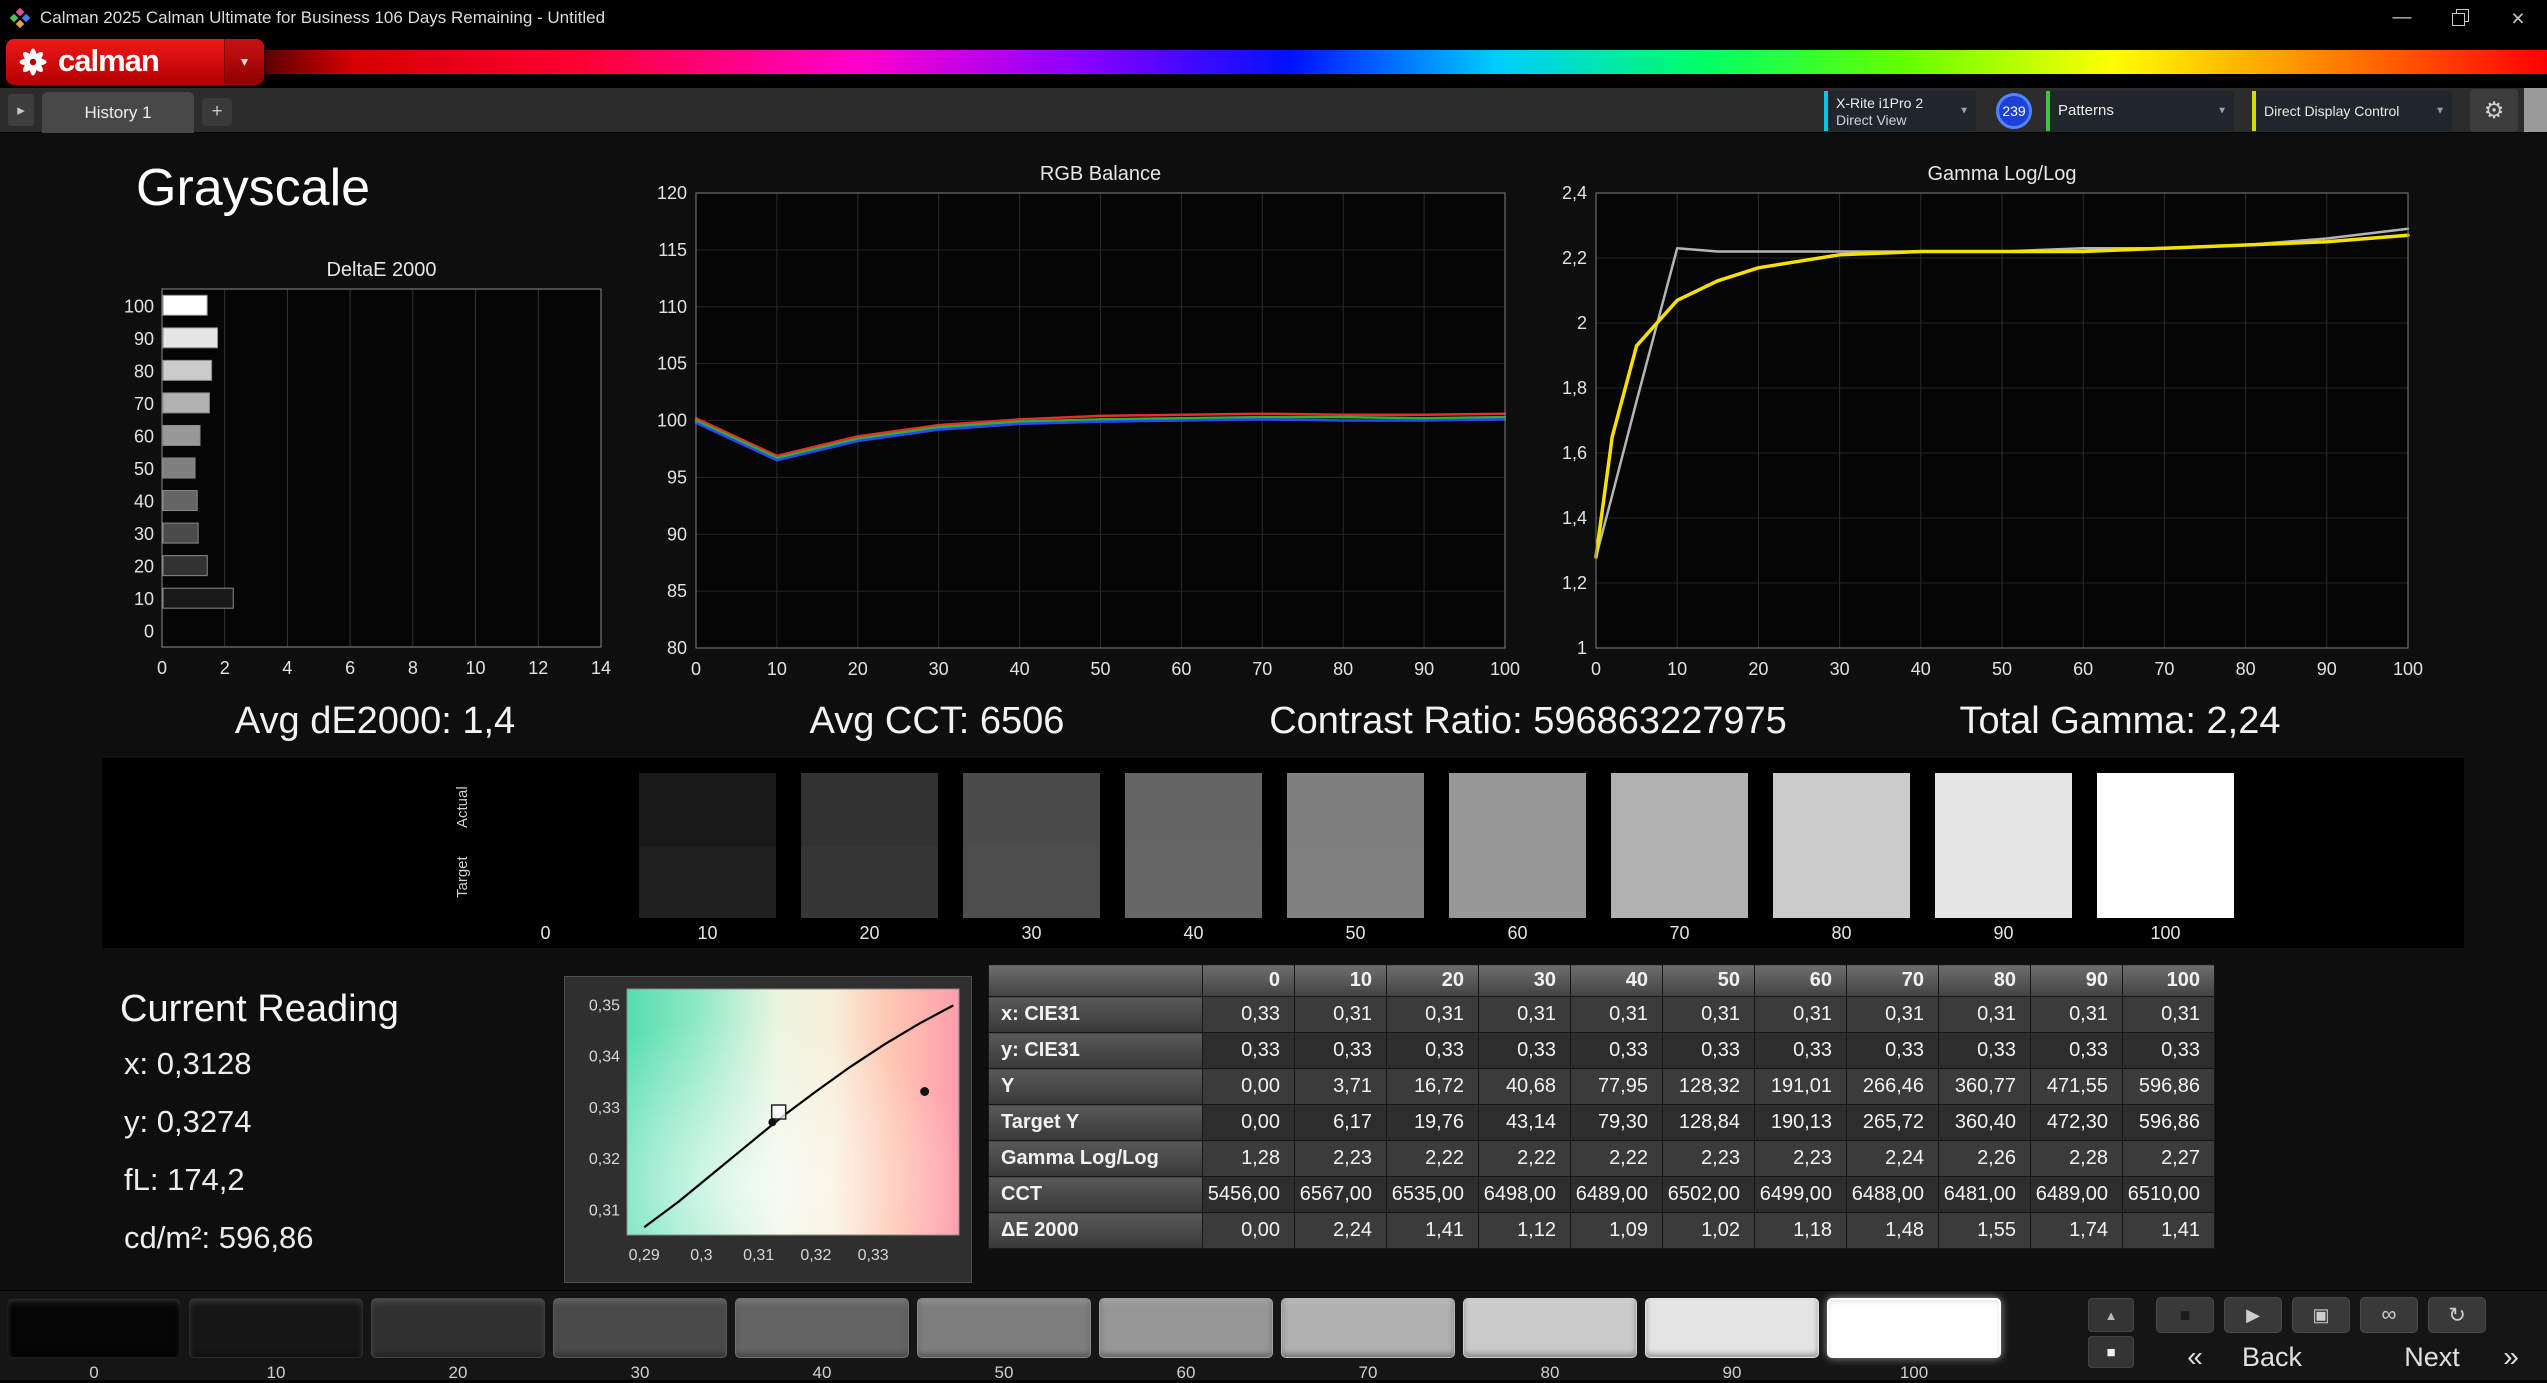  What do you see at coordinates (1095, 1122) in the screenshot?
I see `table-row-label: Target Y` at bounding box center [1095, 1122].